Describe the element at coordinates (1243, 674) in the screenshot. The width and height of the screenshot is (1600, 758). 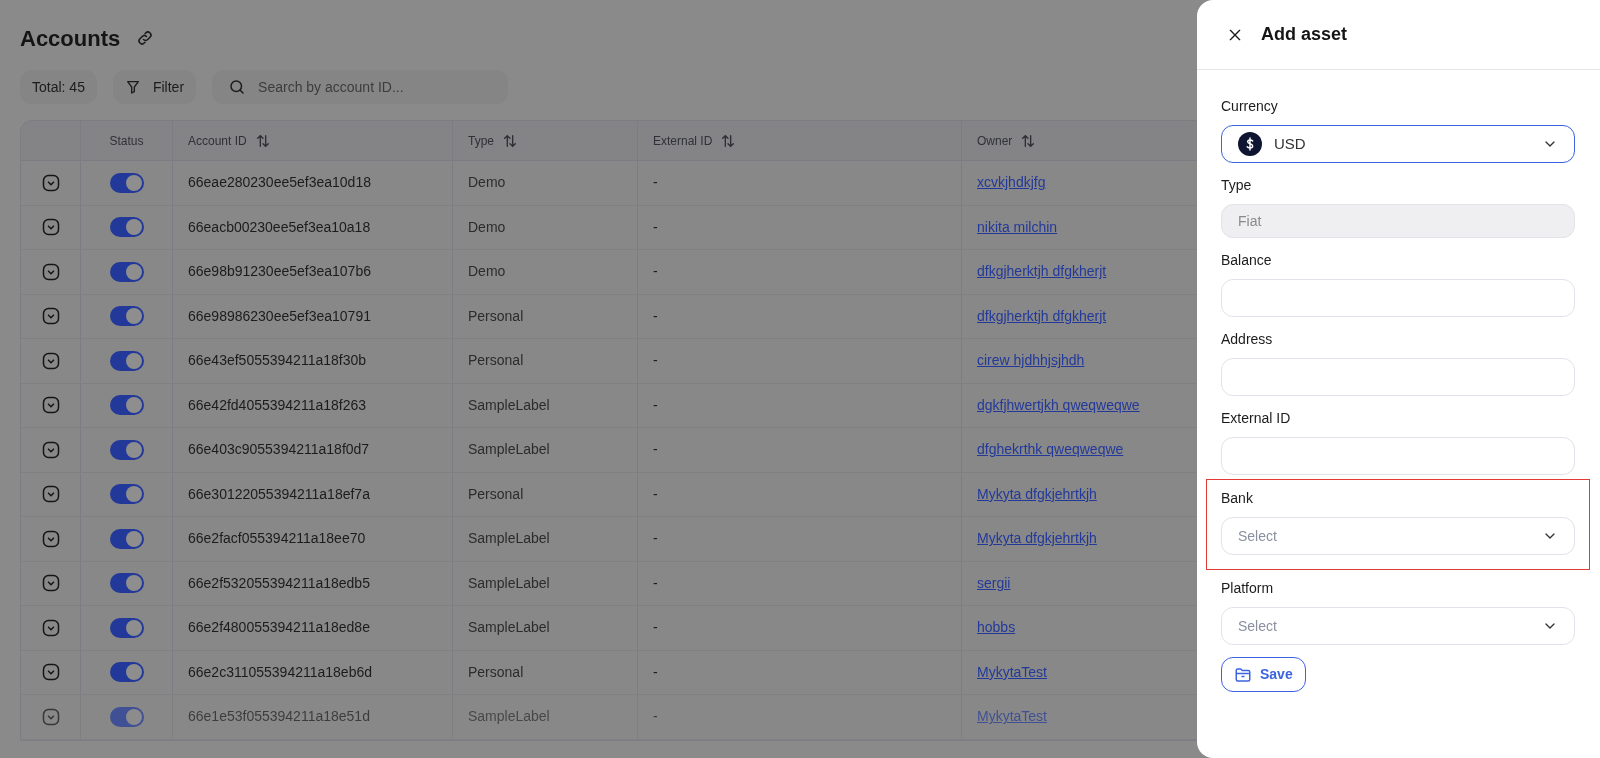
I see `folder-icon` at that location.